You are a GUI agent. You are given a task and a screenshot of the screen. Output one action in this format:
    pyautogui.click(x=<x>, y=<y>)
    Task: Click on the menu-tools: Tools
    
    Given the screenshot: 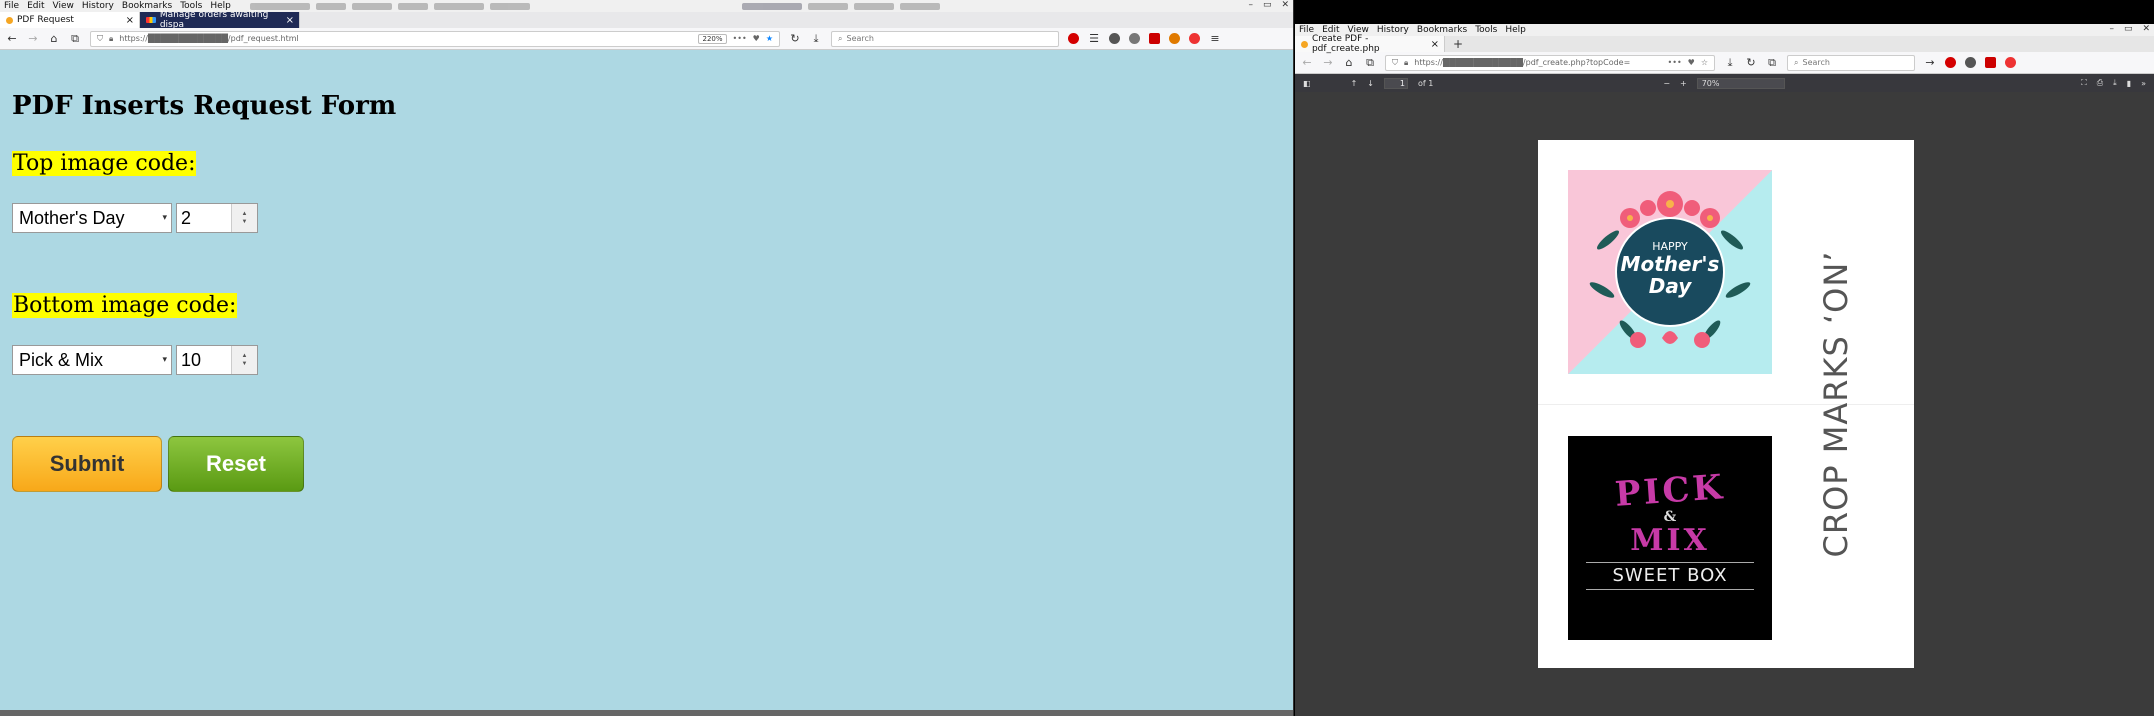 What is the action you would take?
    pyautogui.click(x=1486, y=30)
    